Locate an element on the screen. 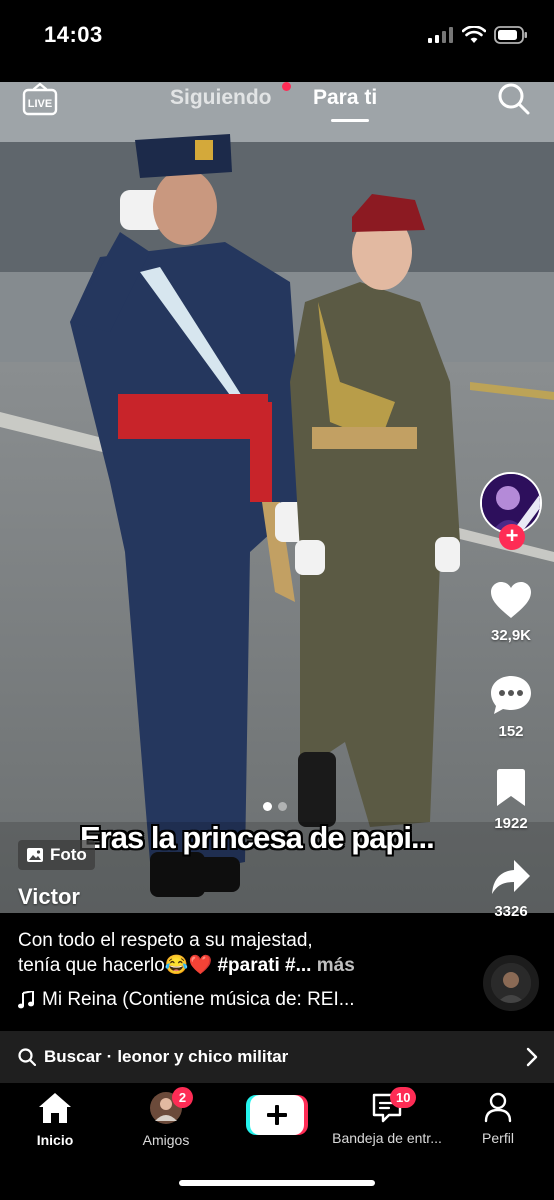 The image size is (554, 1200). photo-type-label: Foto is located at coordinates (68, 854).